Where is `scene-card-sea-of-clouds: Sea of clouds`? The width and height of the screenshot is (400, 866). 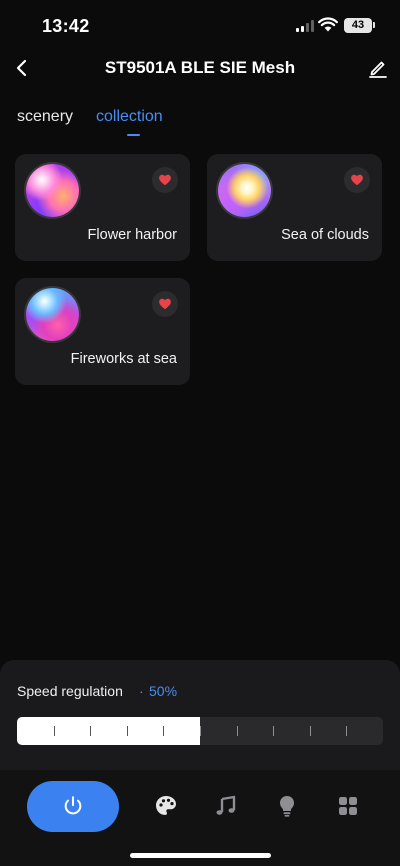 scene-card-sea-of-clouds: Sea of clouds is located at coordinates (294, 207).